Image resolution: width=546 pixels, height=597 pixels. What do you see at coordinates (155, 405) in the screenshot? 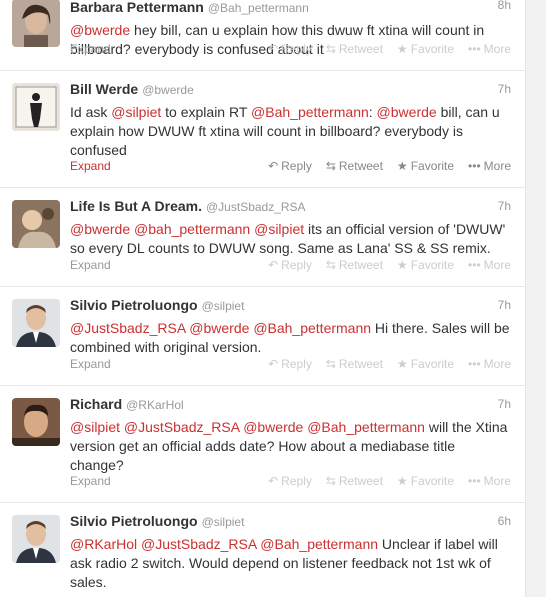
I see `tweet-username: @RKarHol` at bounding box center [155, 405].